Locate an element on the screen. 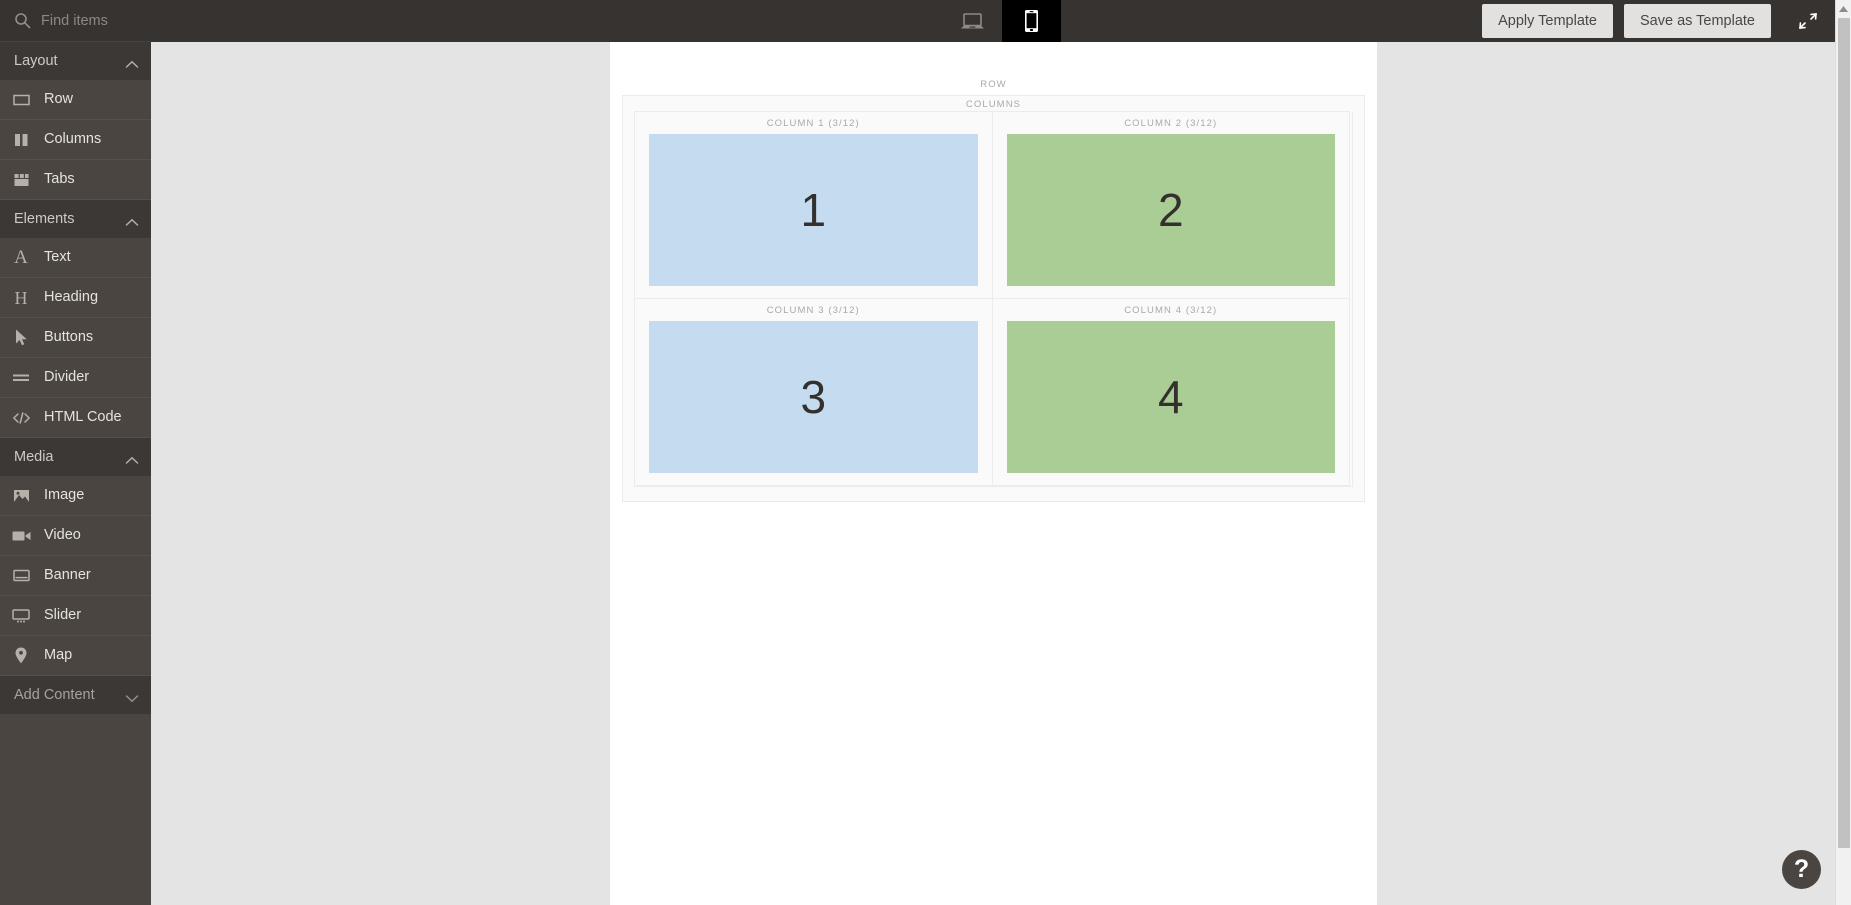  sidebar-group-elements: Elements is located at coordinates (75, 219).